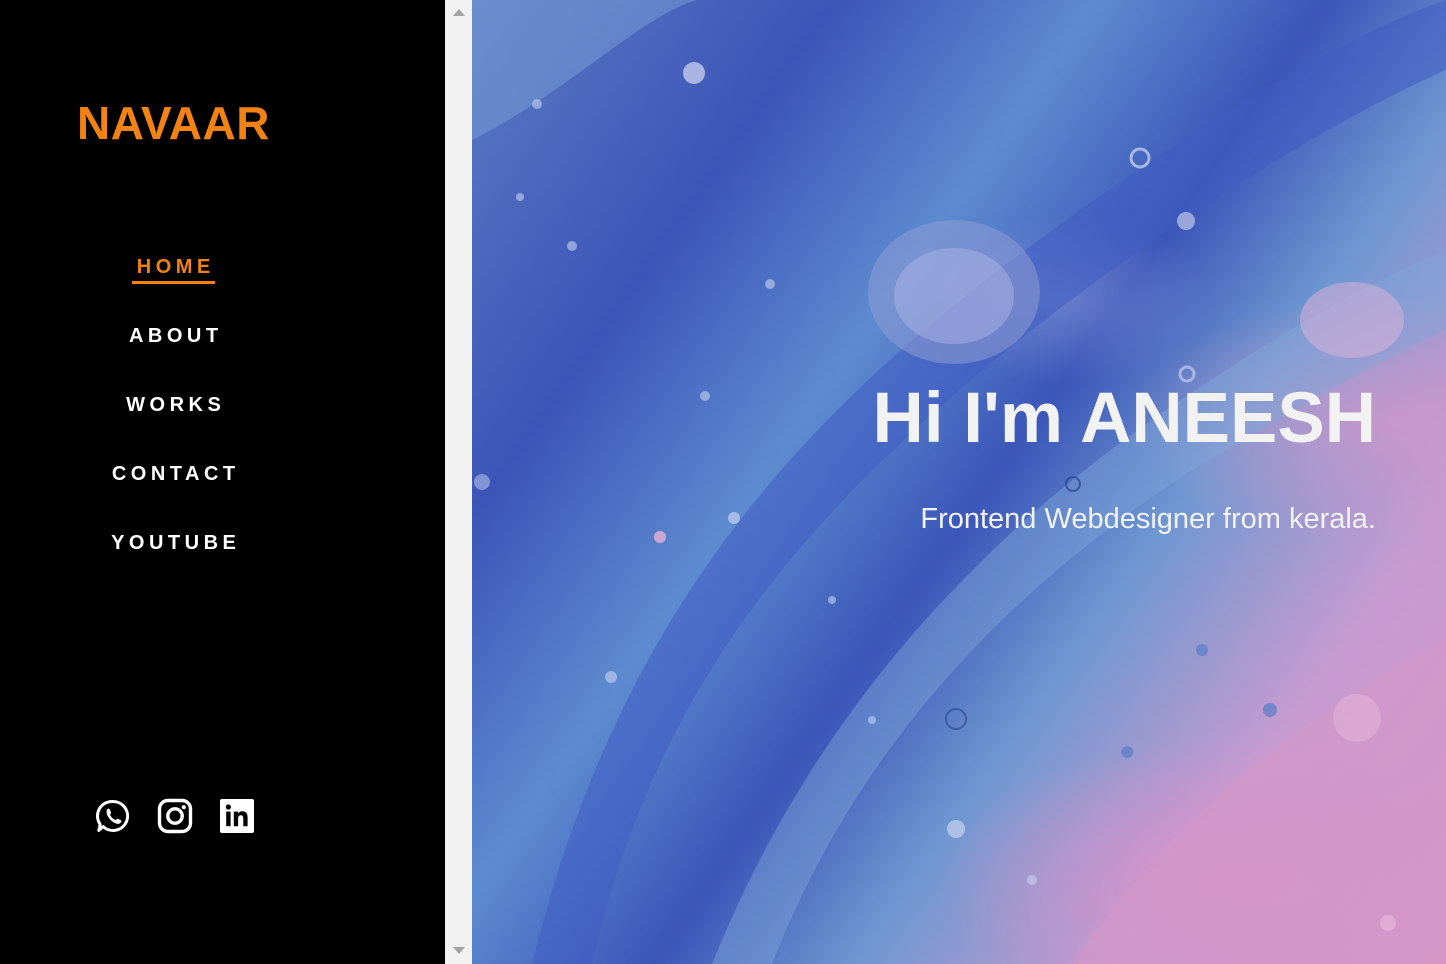 Image resolution: width=1446 pixels, height=964 pixels. Describe the element at coordinates (237, 816) in the screenshot. I see `linkedin-icon` at that location.